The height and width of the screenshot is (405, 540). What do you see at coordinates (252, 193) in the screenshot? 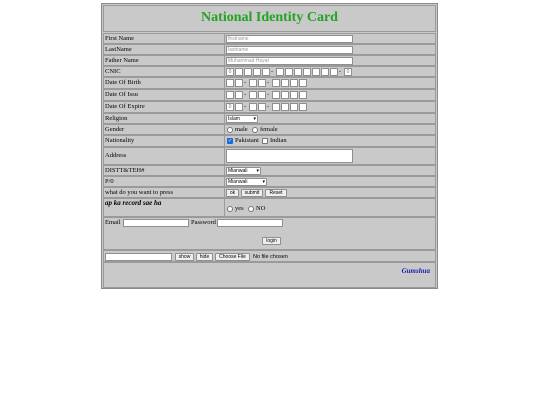
I see `submit-button: submit` at bounding box center [252, 193].